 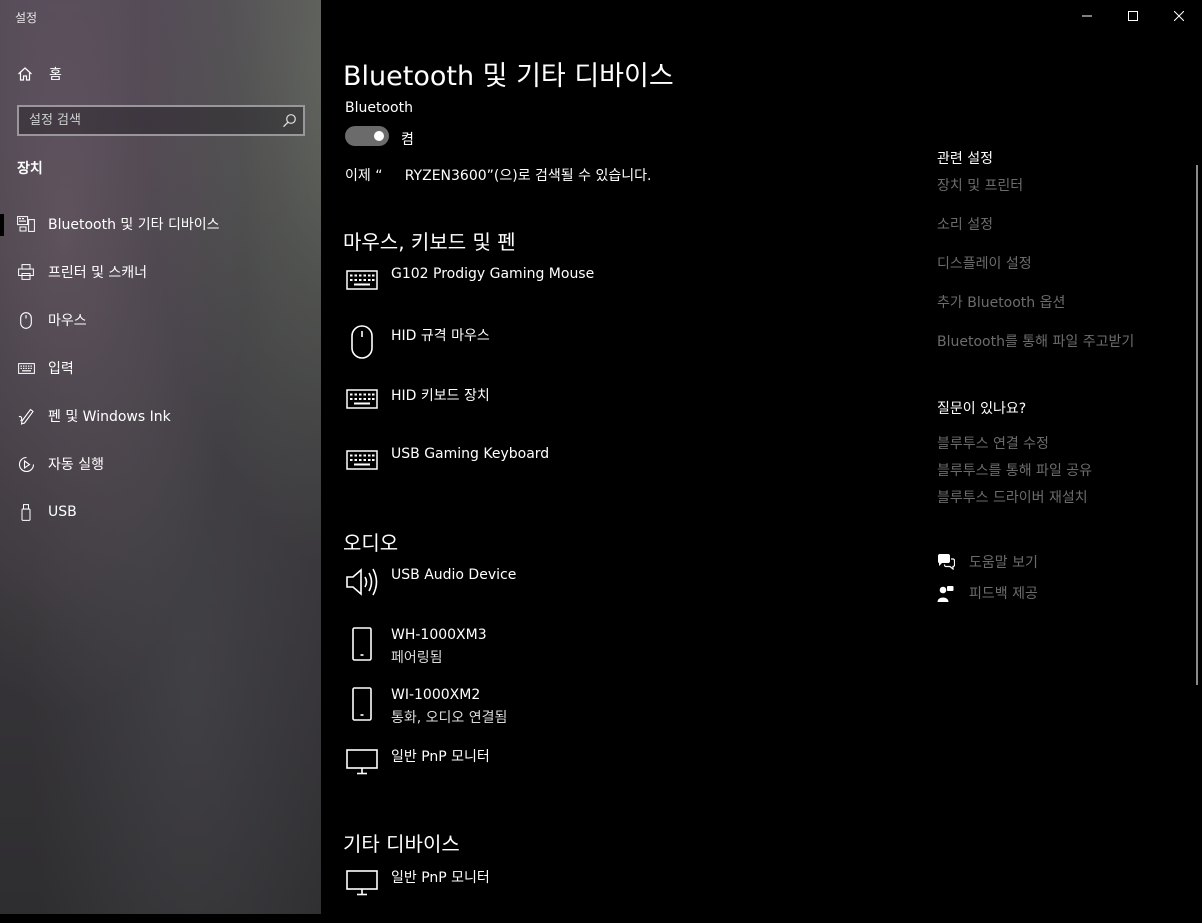 What do you see at coordinates (439, 635) in the screenshot?
I see `device-name: WH-1000XM3` at bounding box center [439, 635].